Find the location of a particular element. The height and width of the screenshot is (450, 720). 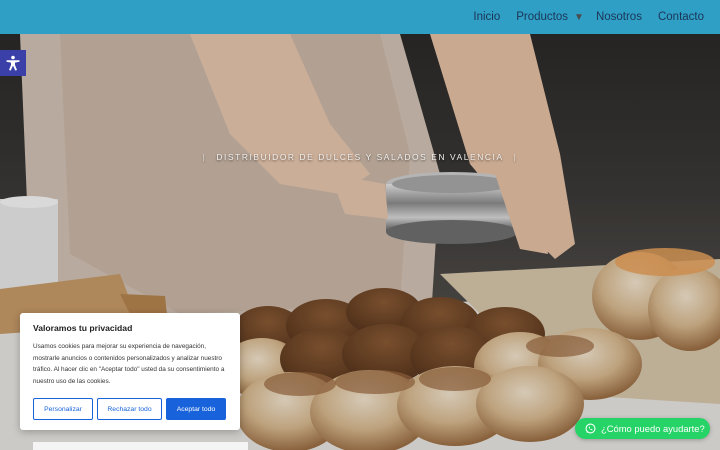

cookie-banner-buttons: Personalizar Rechazar todo Aceptar todo is located at coordinates (129, 409).